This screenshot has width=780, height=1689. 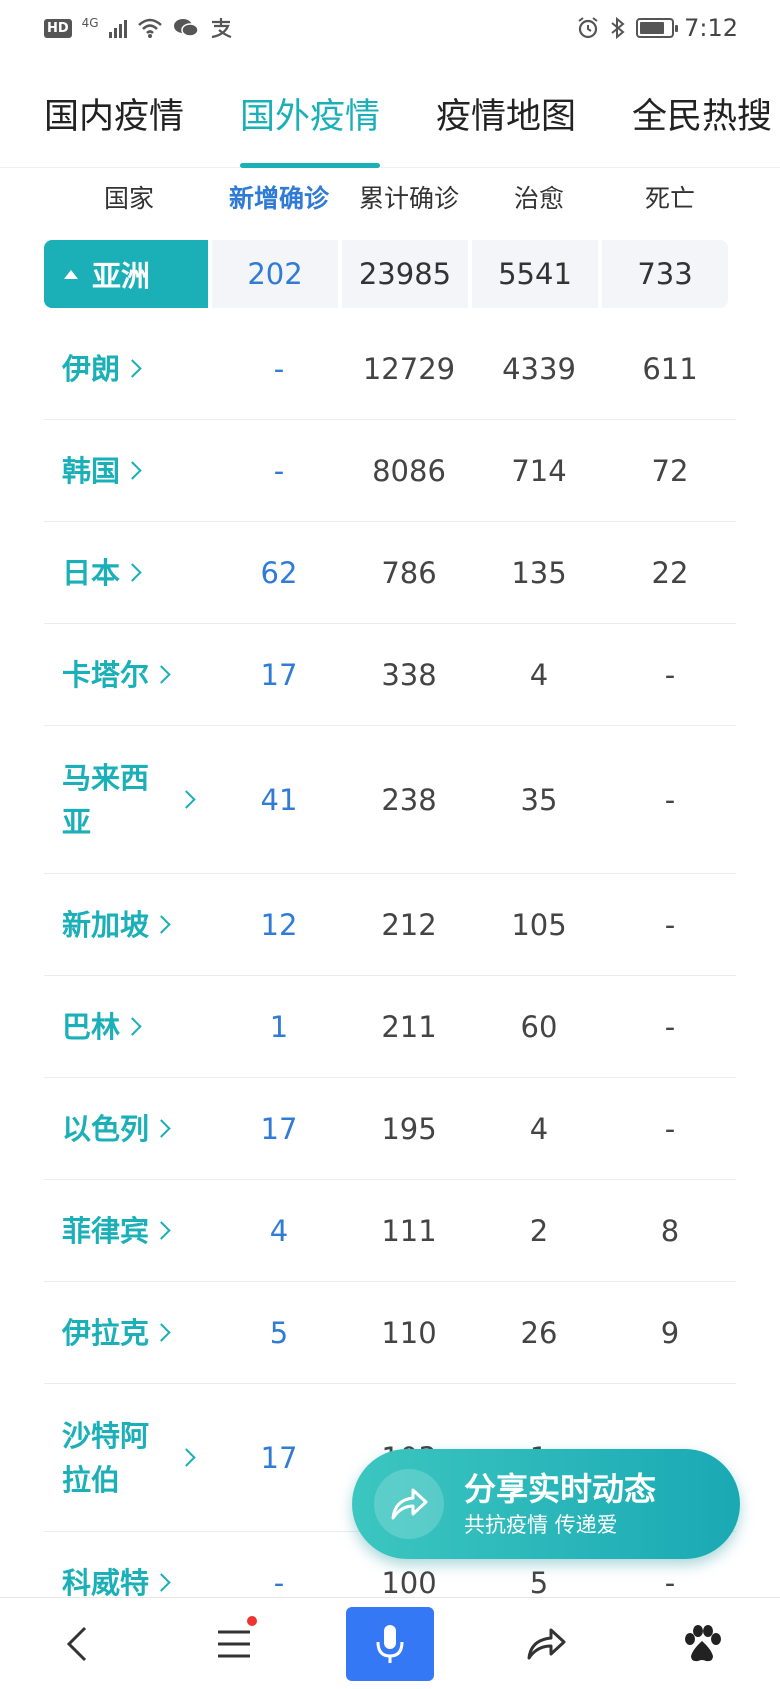 What do you see at coordinates (390, 800) in the screenshot?
I see `table-row: 马来西亚 41 238 35 -` at bounding box center [390, 800].